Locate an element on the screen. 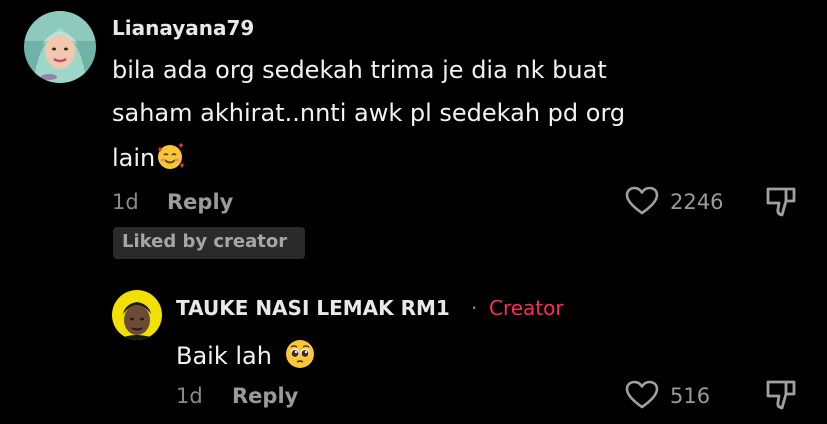 The image size is (827, 424). username: TAUKE NASI LEMAK RM1 is located at coordinates (313, 308).